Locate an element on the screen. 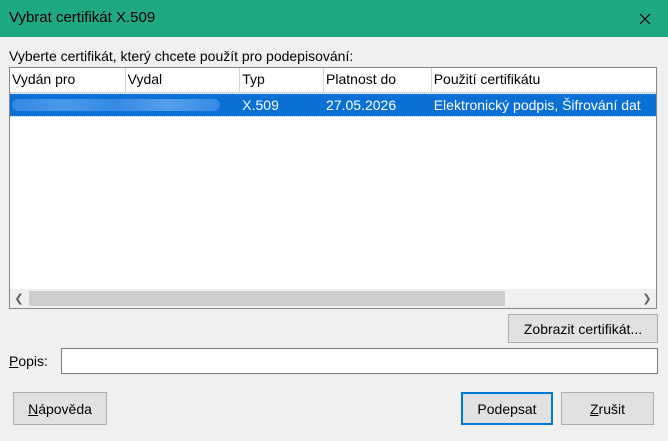 The width and height of the screenshot is (668, 441). column-header-issued-to: Vydán pro is located at coordinates (68, 80).